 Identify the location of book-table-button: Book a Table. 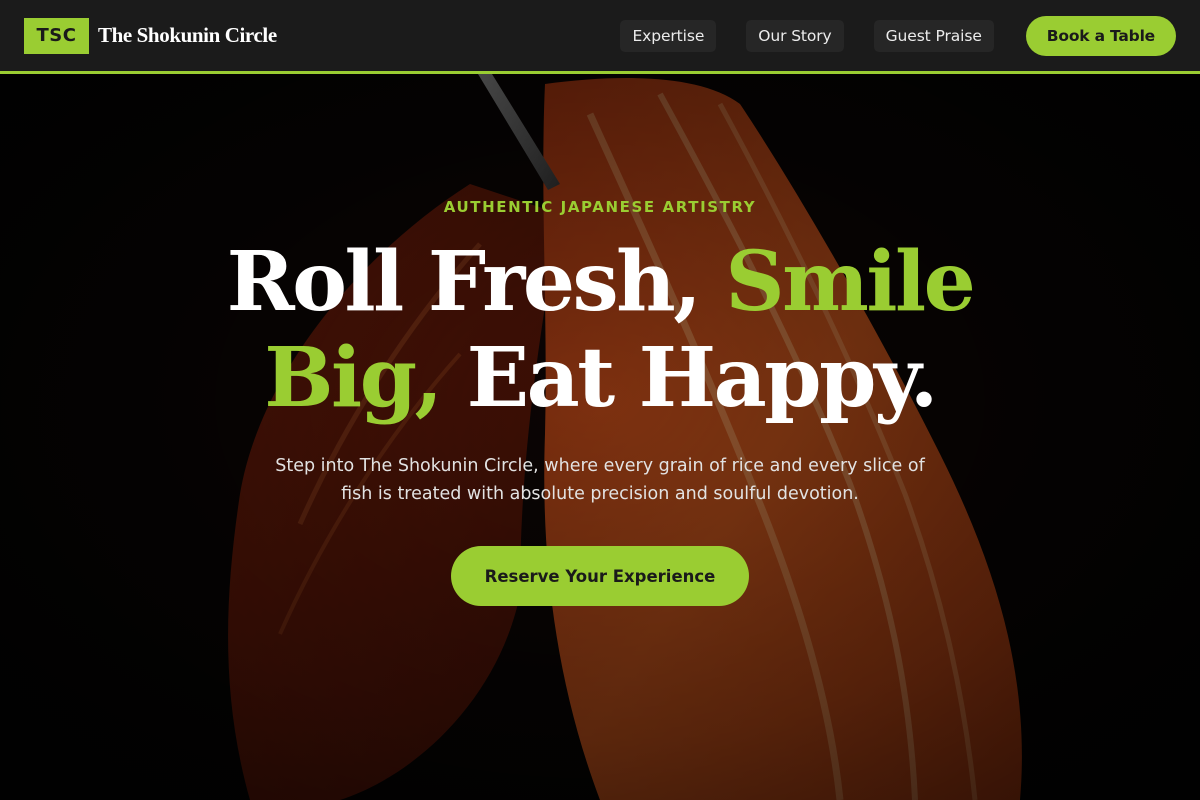
(1100, 35).